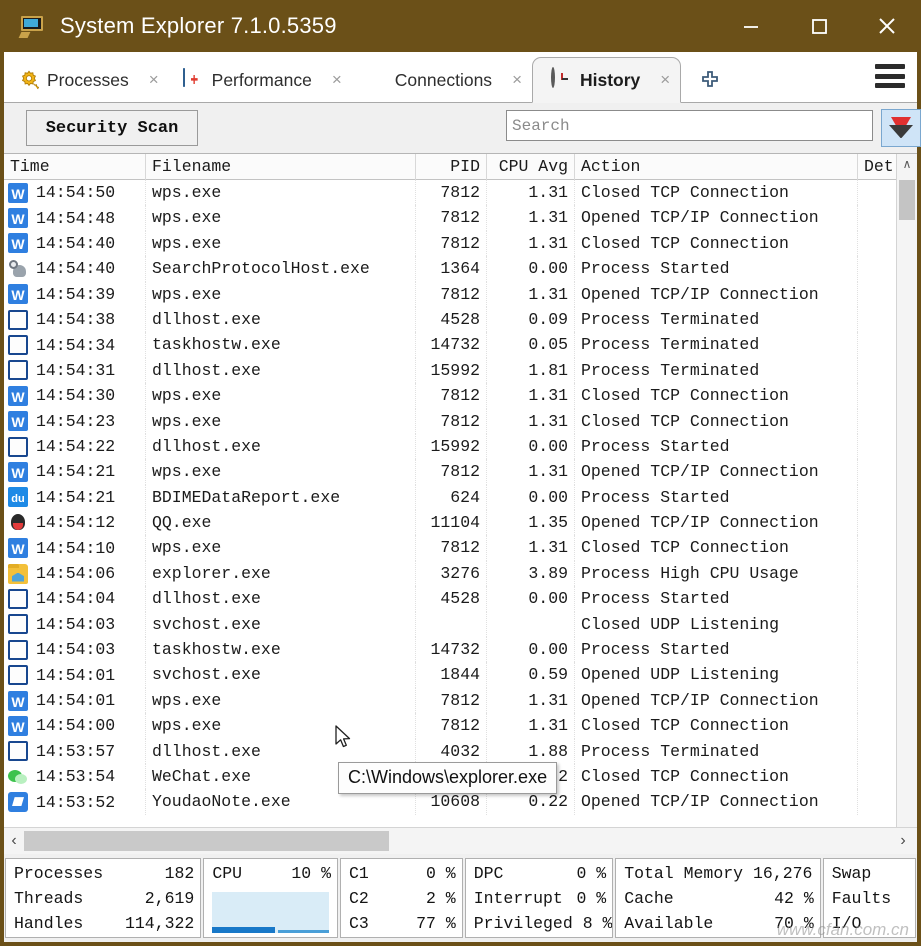 This screenshot has height=946, width=921. What do you see at coordinates (75, 166) in the screenshot?
I see `column-header-time: Time` at bounding box center [75, 166].